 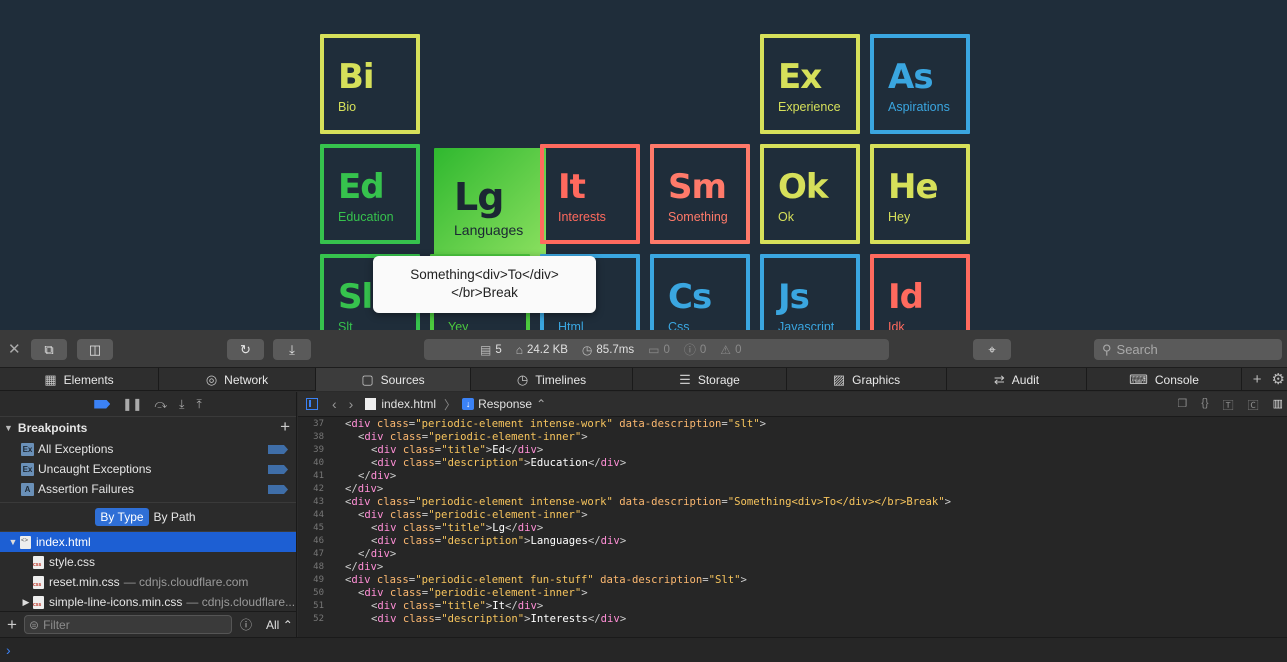 What do you see at coordinates (14, 349) in the screenshot?
I see `close-inspector-icon: ✕` at bounding box center [14, 349].